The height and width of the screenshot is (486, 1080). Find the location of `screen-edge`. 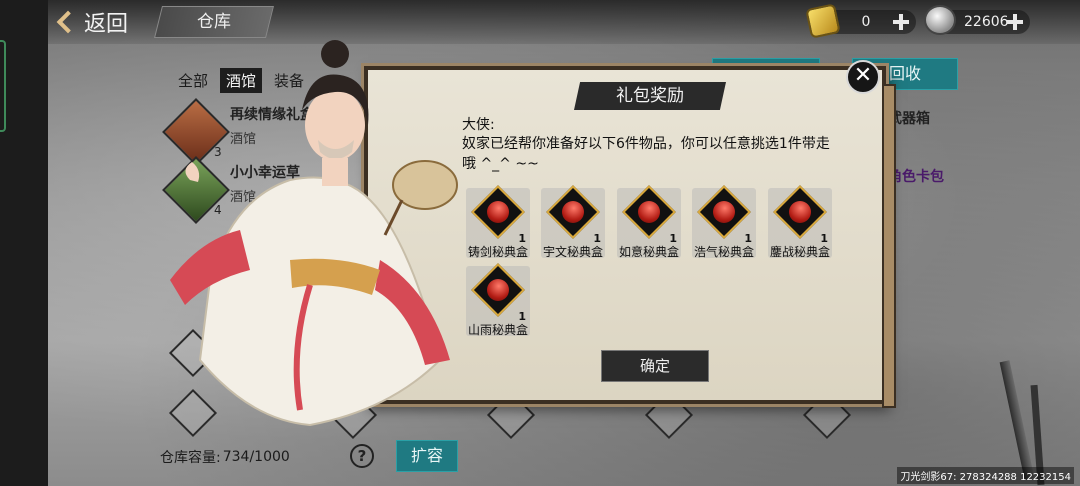

screen-edge is located at coordinates (24, 243).